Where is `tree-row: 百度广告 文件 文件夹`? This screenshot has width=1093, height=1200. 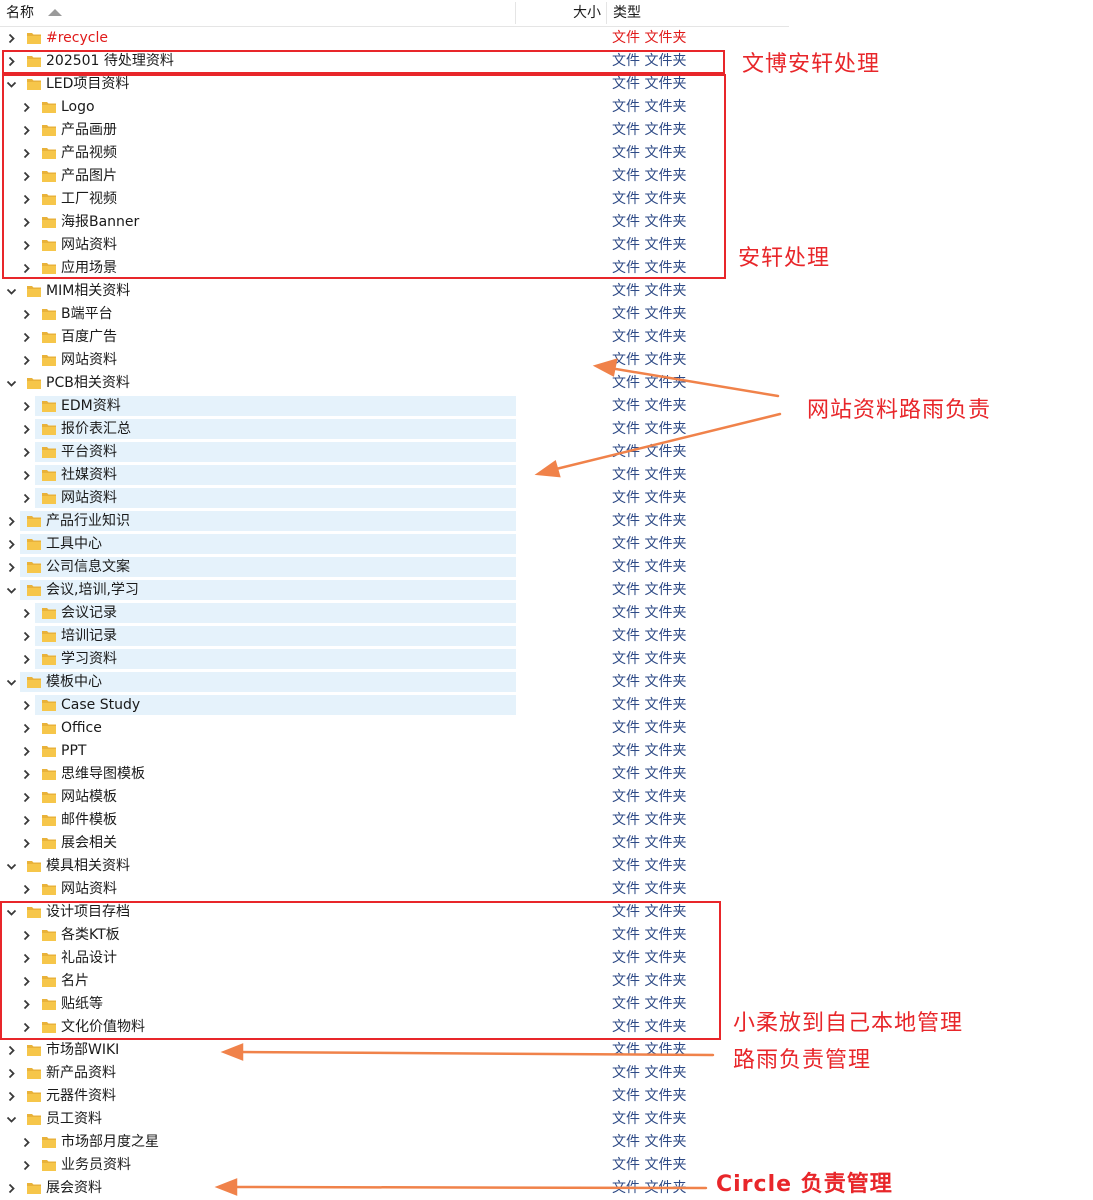 tree-row: 百度广告 文件 文件夹 is located at coordinates (394, 337).